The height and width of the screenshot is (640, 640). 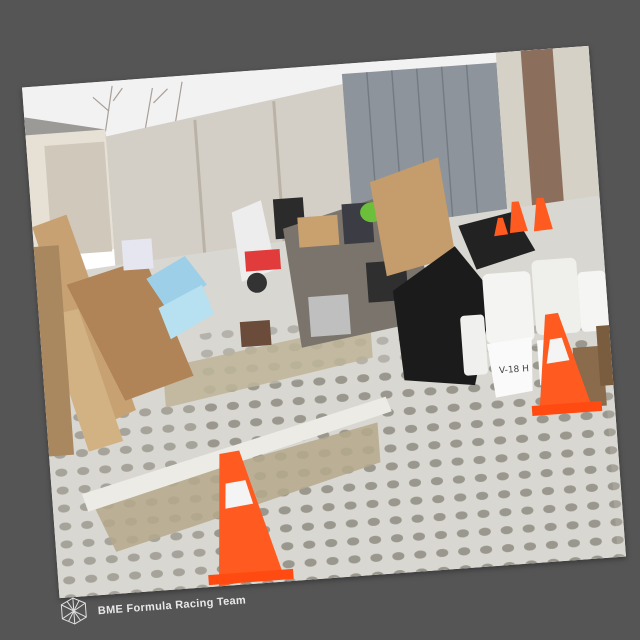 What do you see at coordinates (74, 612) in the screenshot?
I see `cube-wireframe-icon` at bounding box center [74, 612].